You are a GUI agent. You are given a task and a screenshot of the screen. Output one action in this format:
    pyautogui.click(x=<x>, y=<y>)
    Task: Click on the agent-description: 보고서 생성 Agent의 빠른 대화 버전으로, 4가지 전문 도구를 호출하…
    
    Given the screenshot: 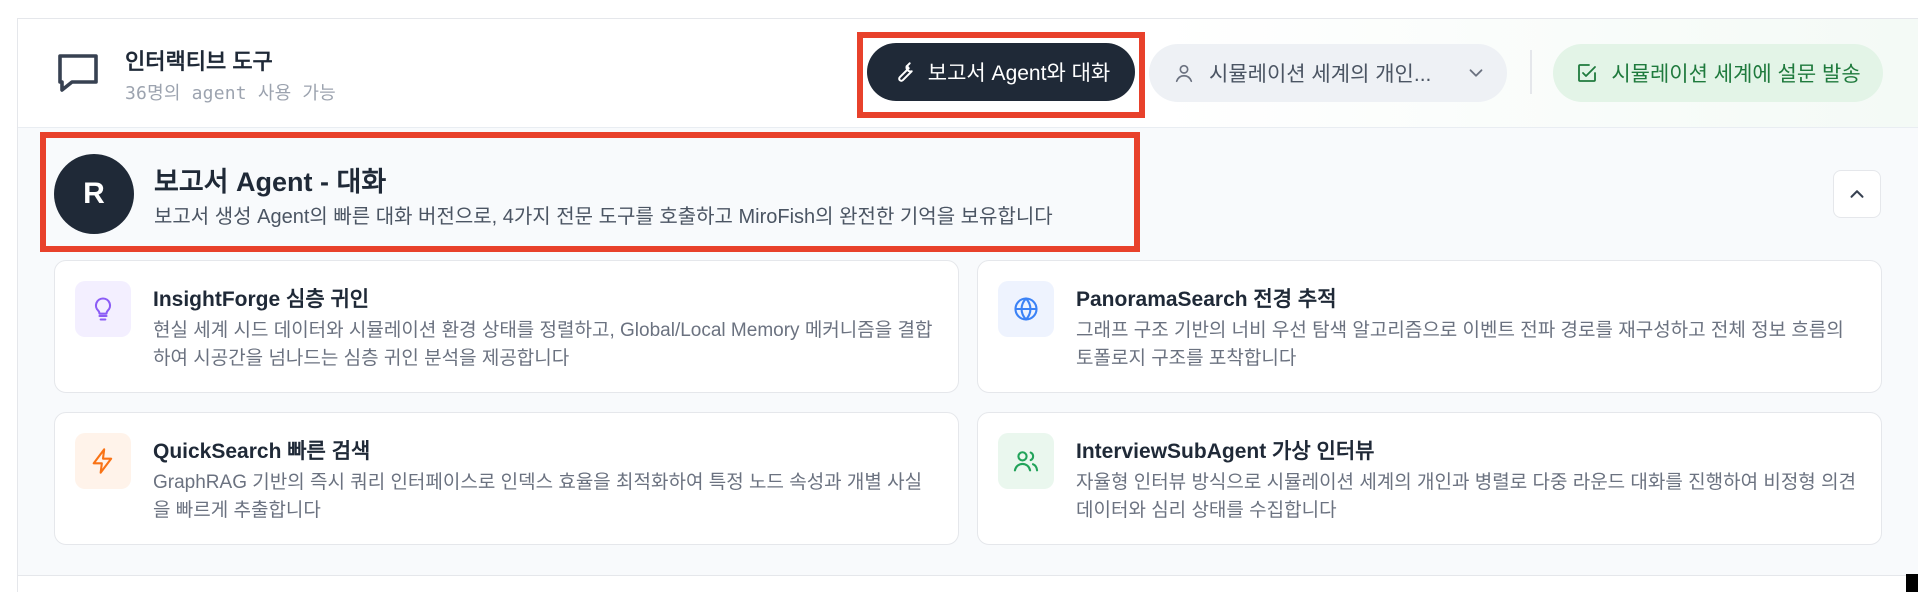 What is the action you would take?
    pyautogui.click(x=603, y=217)
    